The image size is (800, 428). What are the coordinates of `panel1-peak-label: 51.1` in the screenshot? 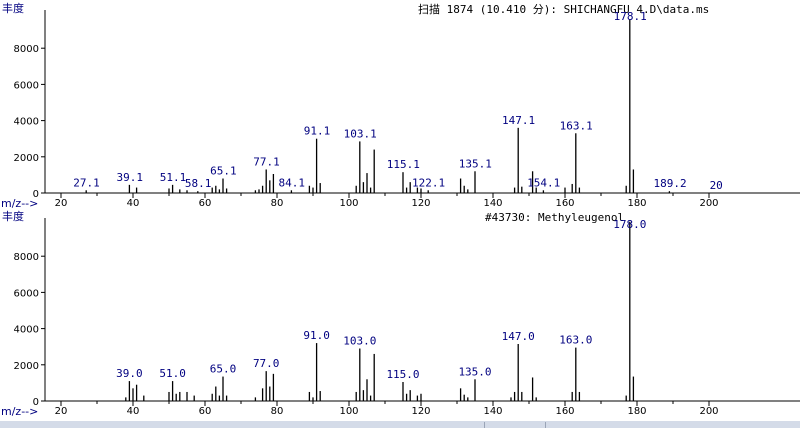 It's located at (173, 177).